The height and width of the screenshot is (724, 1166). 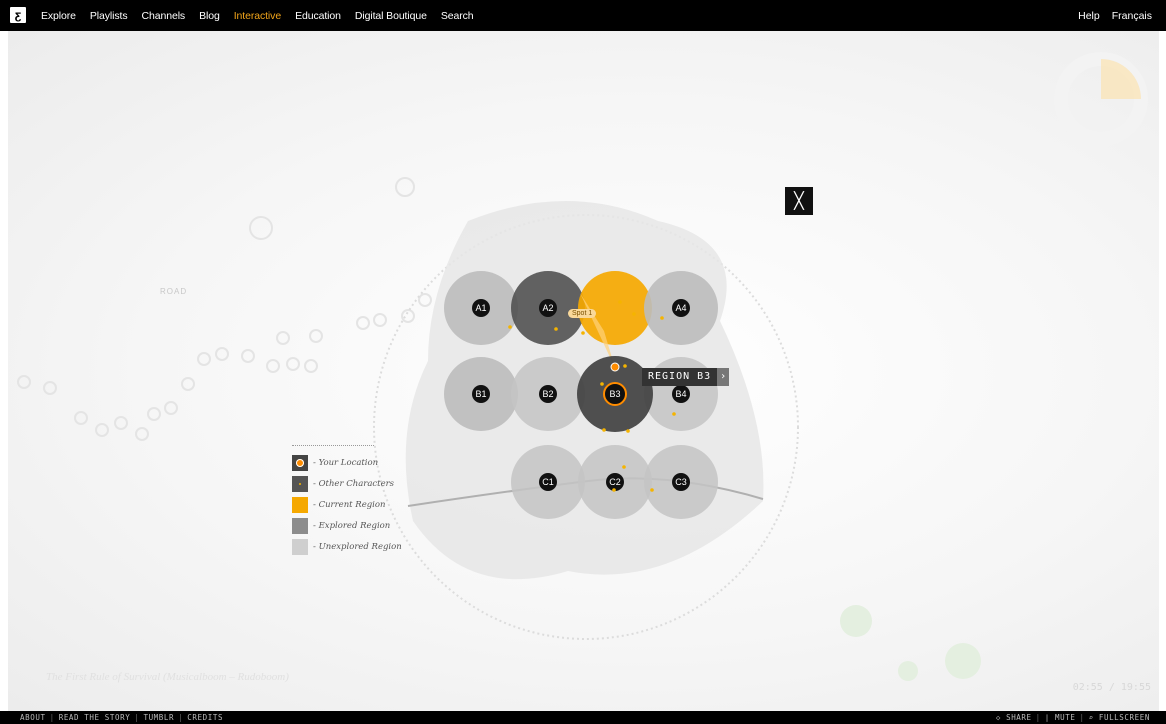 What do you see at coordinates (333, 445) in the screenshot?
I see `legend-divider` at bounding box center [333, 445].